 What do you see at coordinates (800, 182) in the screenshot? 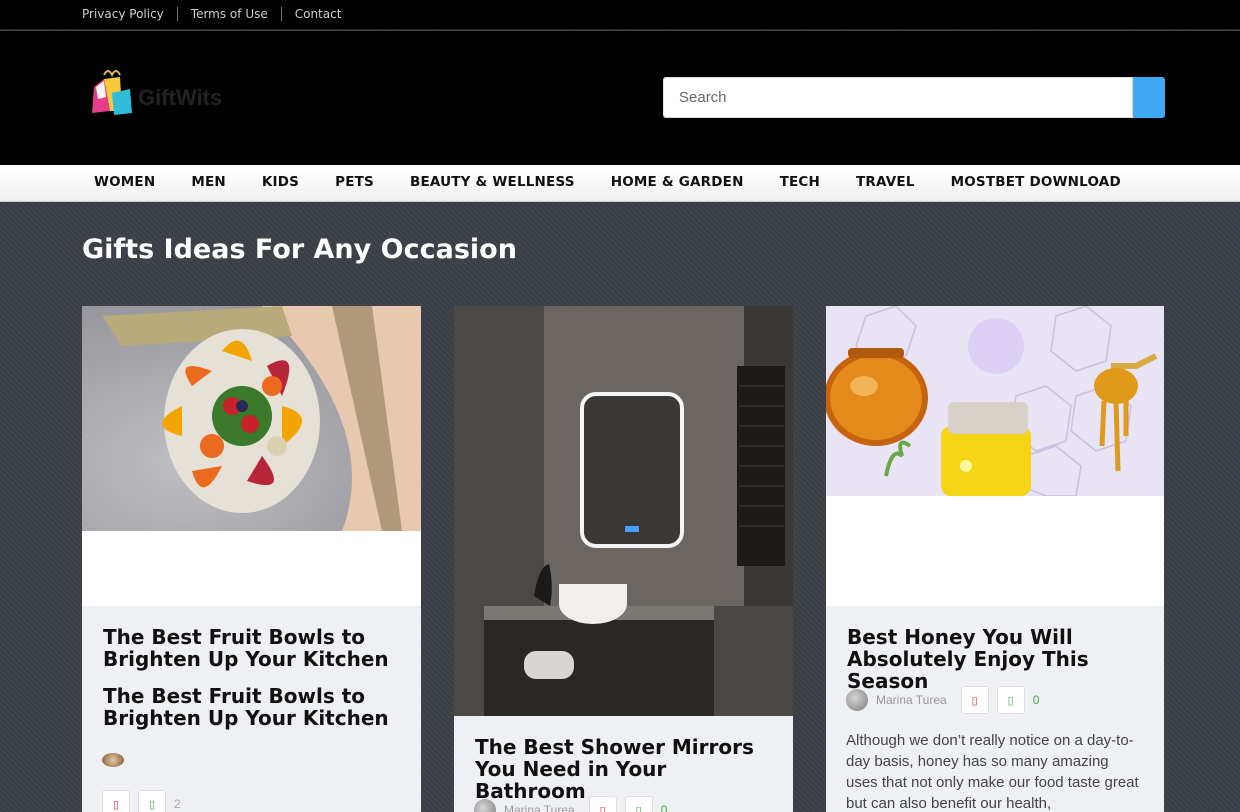
I see `nav-item-tech: TECH` at bounding box center [800, 182].